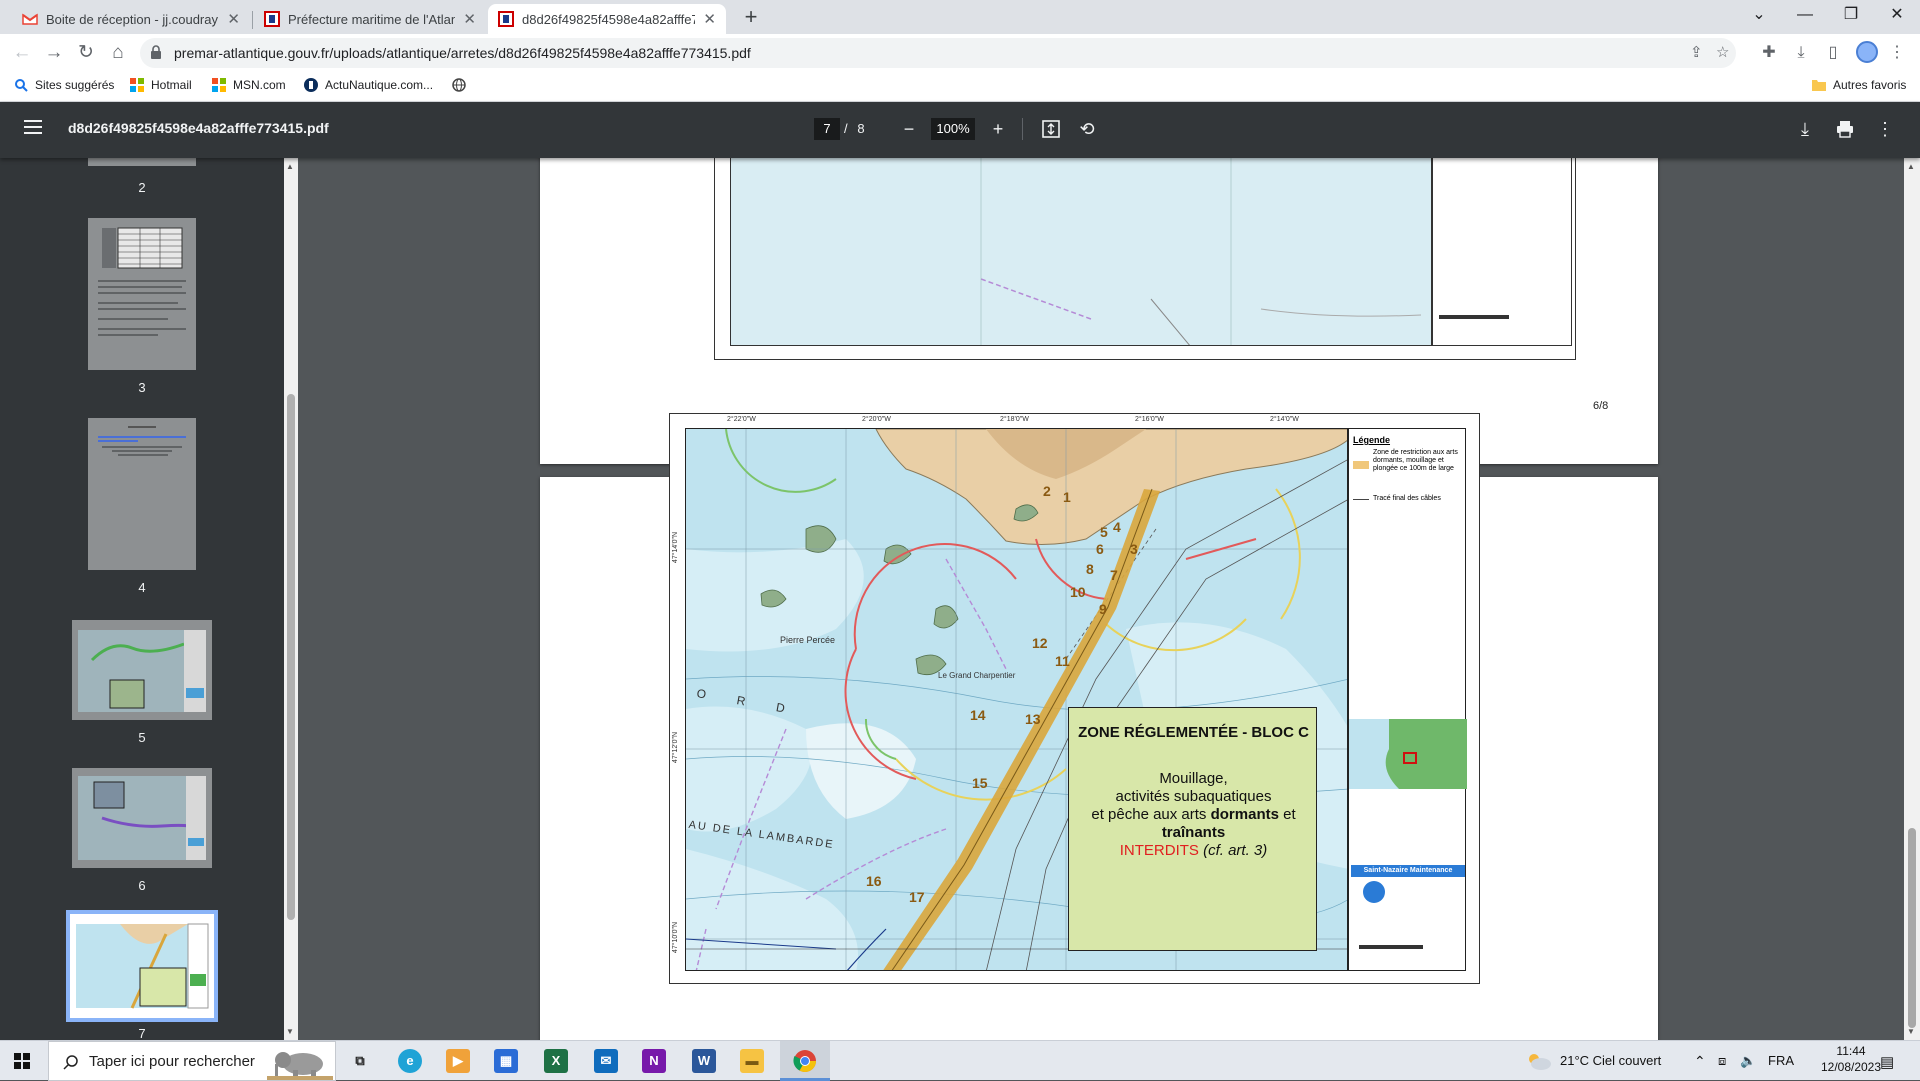 The height and width of the screenshot is (1081, 1920). I want to click on zone-line3a: et pêche aux arts, so click(1149, 814).